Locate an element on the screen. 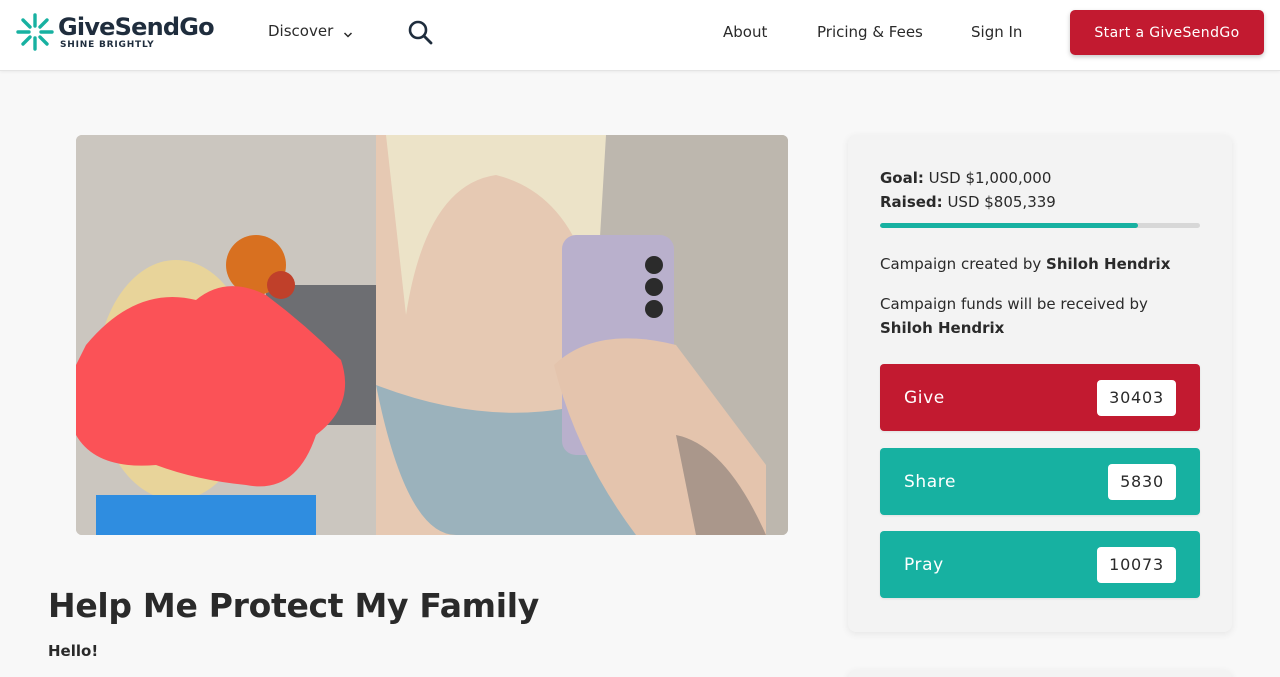  give-button: Give 30403 is located at coordinates (1040, 397).